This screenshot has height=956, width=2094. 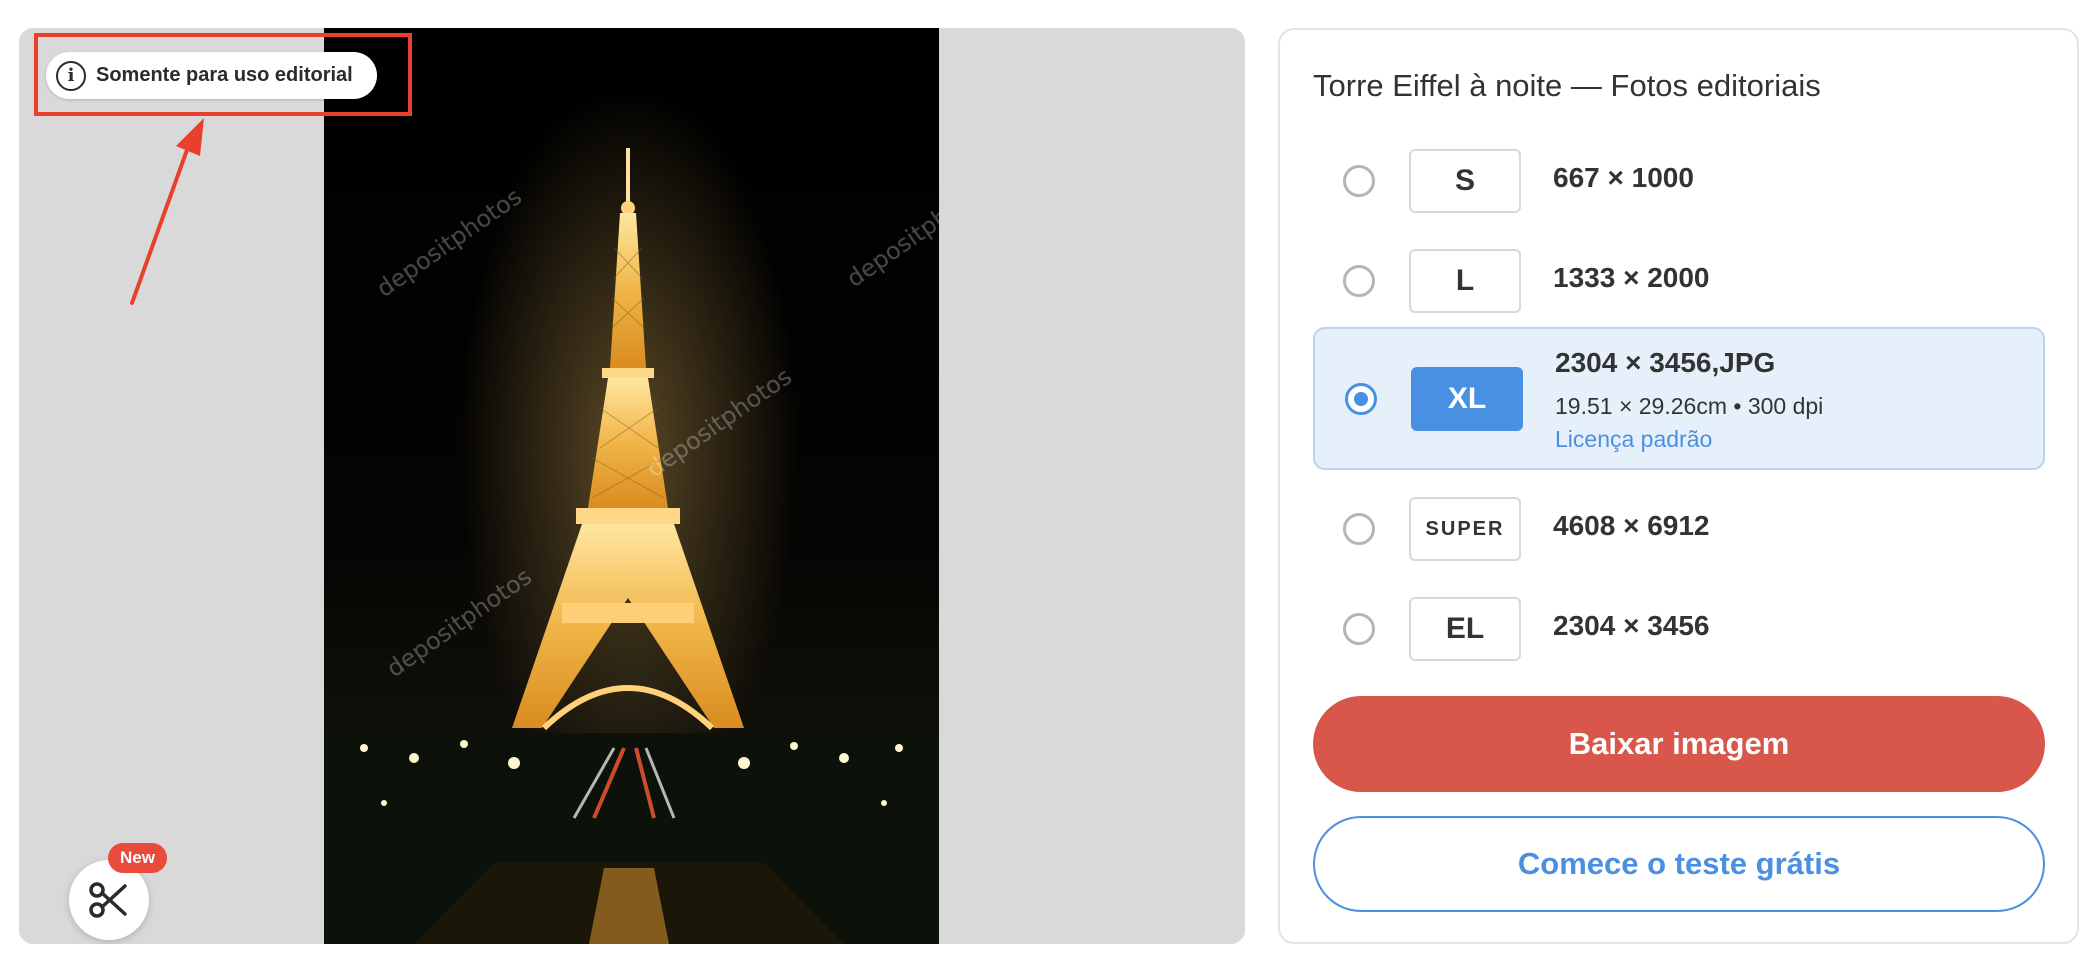 I want to click on svg-text: depositphotos, so click(x=890, y=232).